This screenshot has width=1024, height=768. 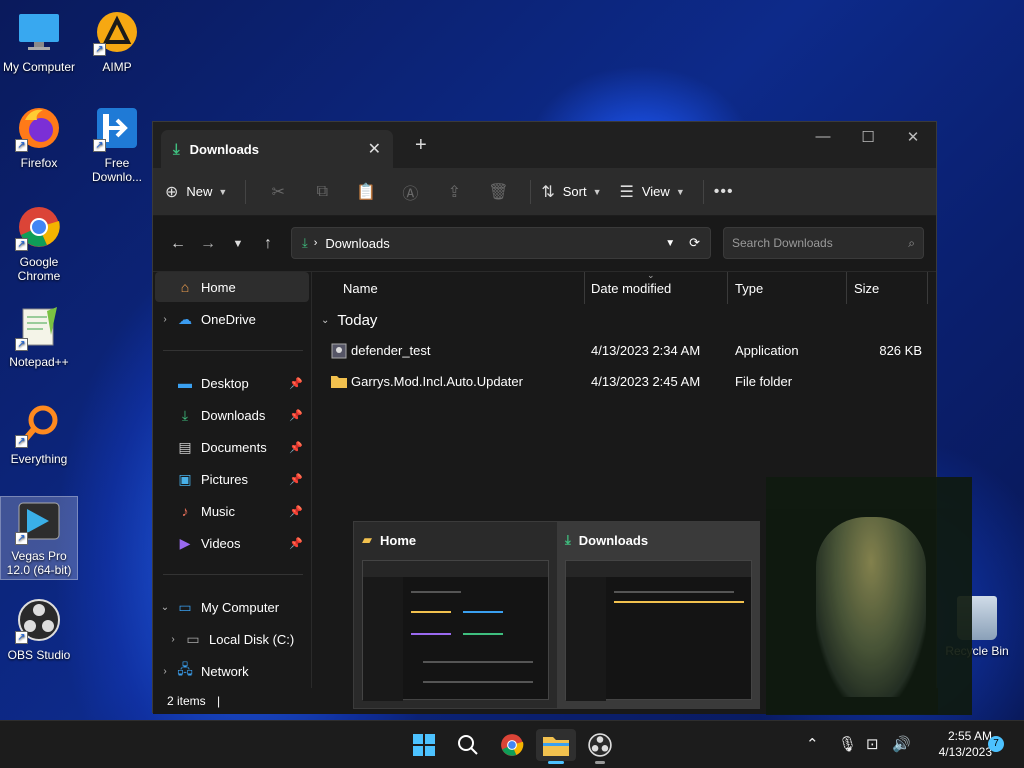 What do you see at coordinates (374, 149) in the screenshot?
I see `close-tab-icon: ✕` at bounding box center [374, 149].